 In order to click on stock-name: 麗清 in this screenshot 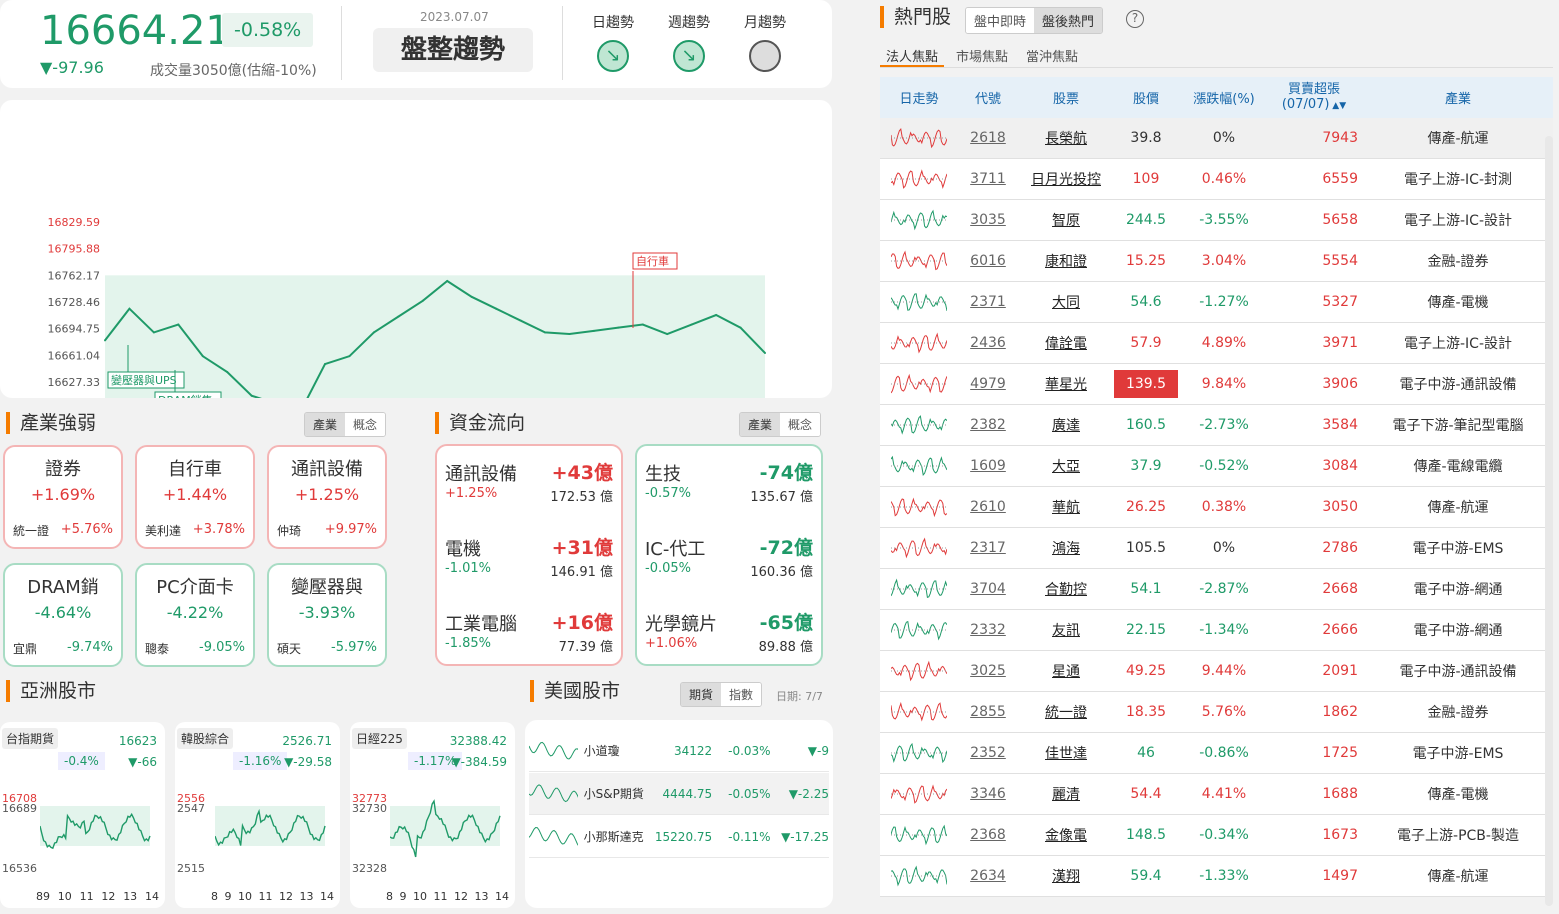, I will do `click(1066, 794)`.